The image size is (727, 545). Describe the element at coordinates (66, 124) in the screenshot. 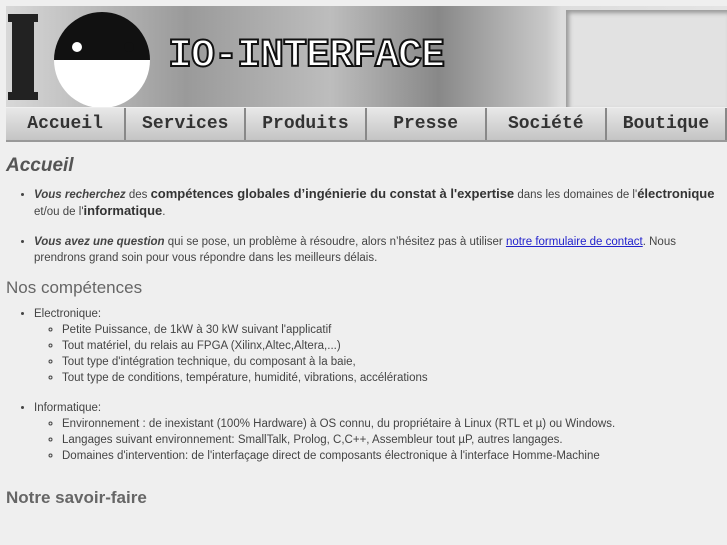

I see `nav-accueil: Accueil` at that location.